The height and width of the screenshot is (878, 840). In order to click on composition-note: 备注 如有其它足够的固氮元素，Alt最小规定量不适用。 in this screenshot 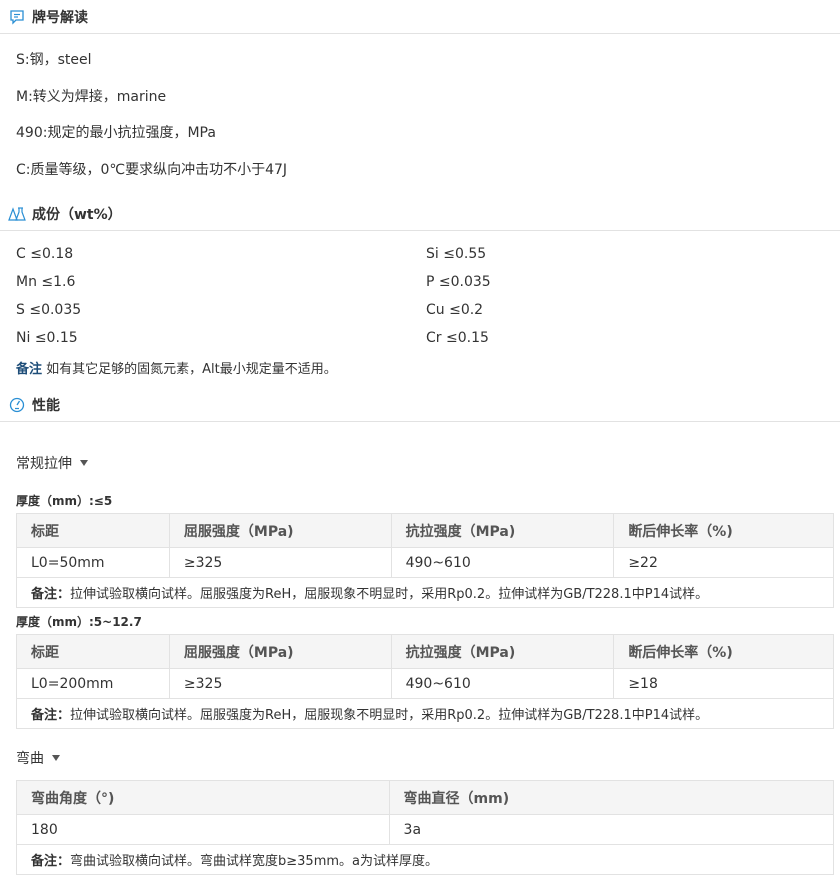, I will do `click(176, 367)`.